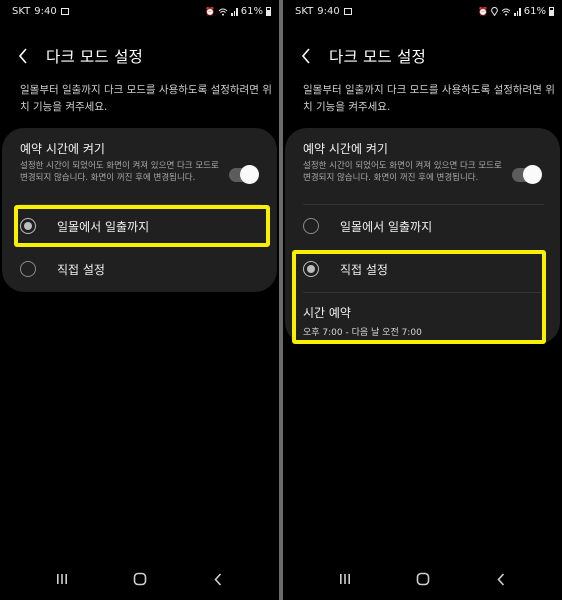 This screenshot has height=600, width=562. Describe the element at coordinates (141, 269) in the screenshot. I see `option-custom: 직접 설정` at that location.